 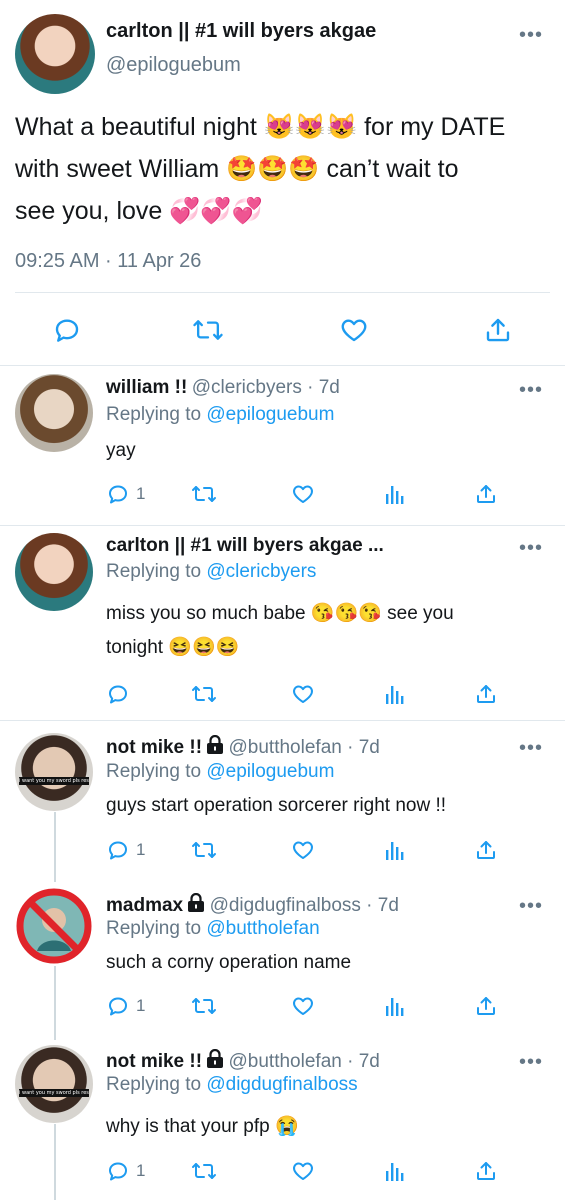 What do you see at coordinates (280, 613) in the screenshot?
I see `reply-text-line: miss you so much babe 😘😘😘 see you` at bounding box center [280, 613].